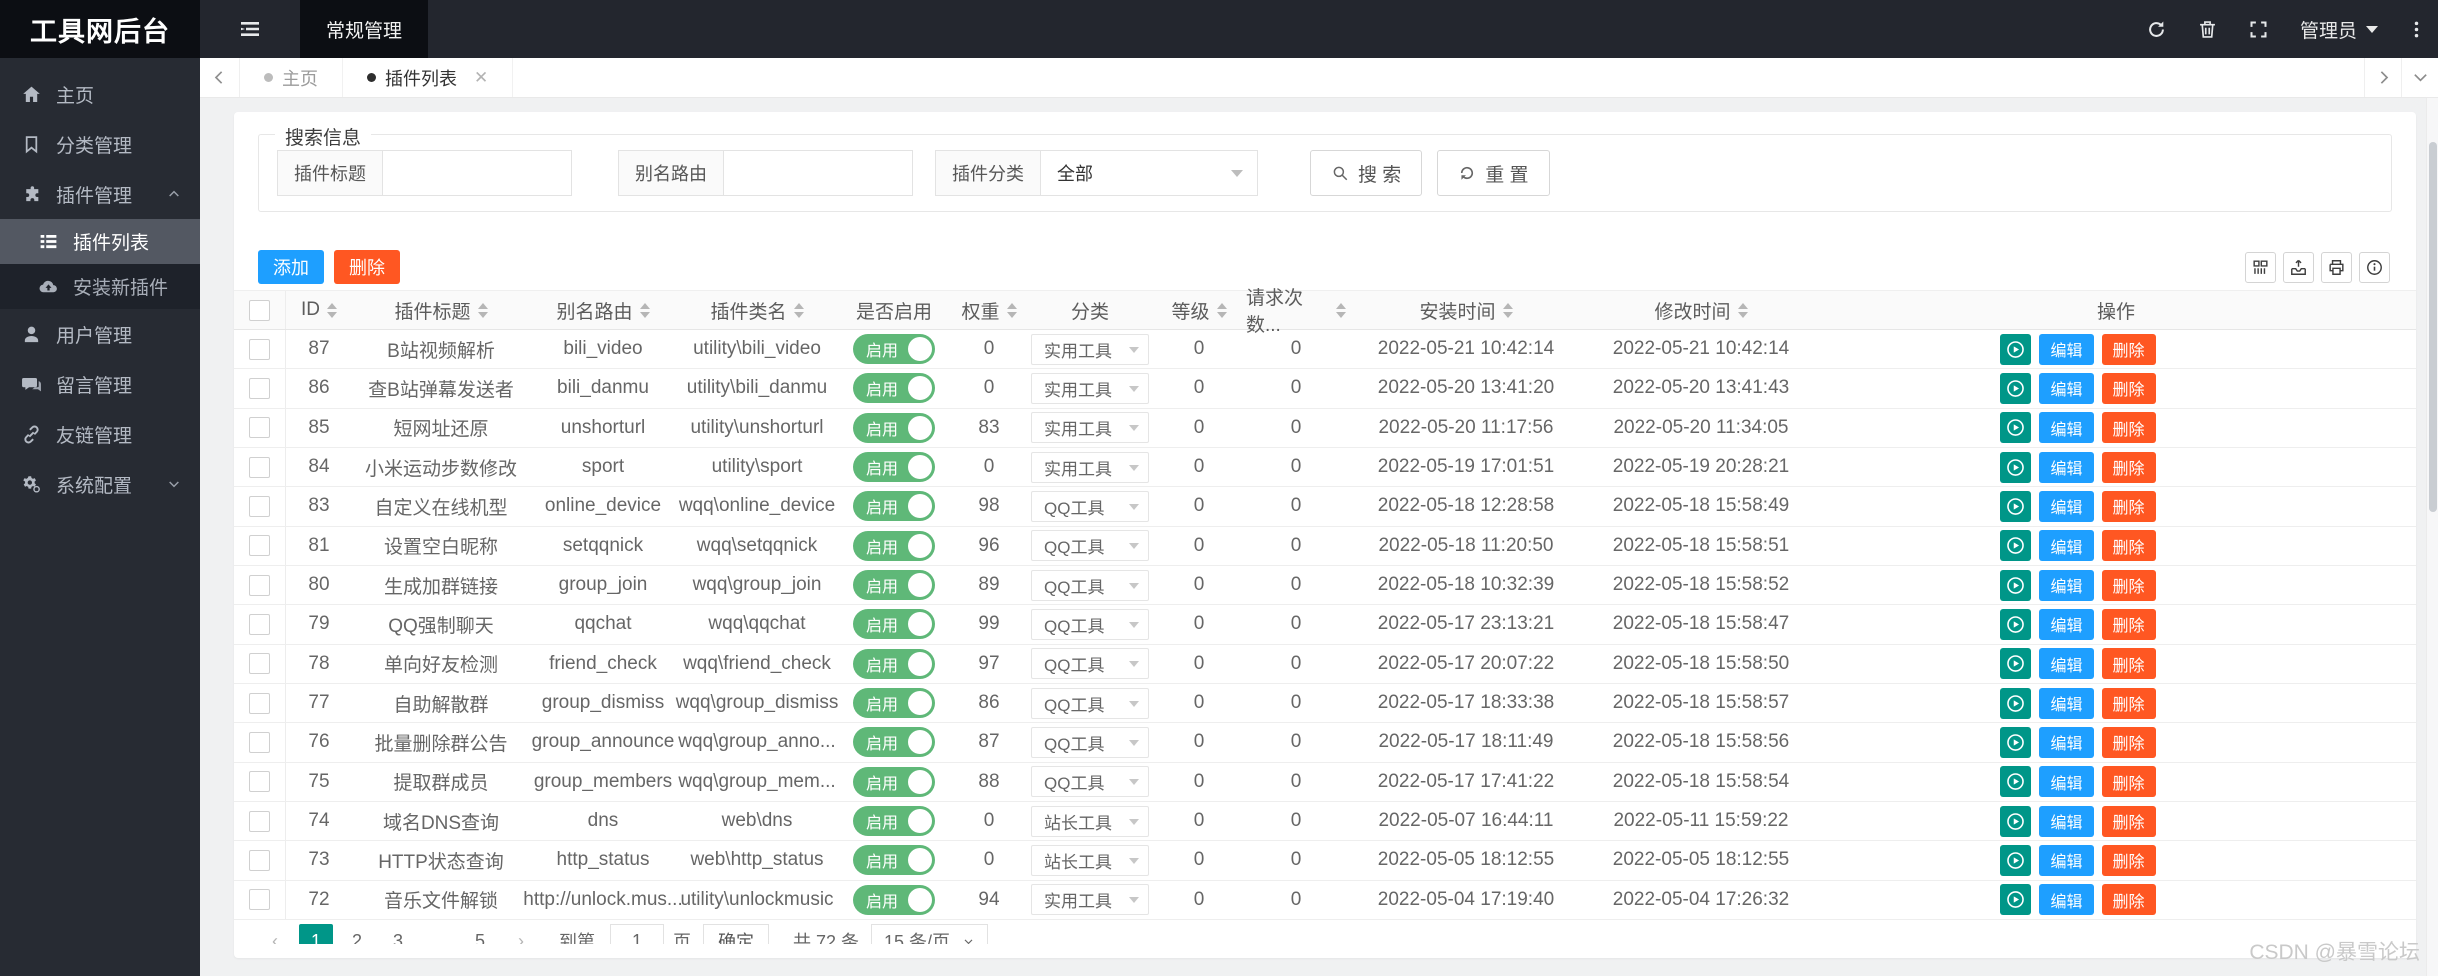  What do you see at coordinates (2339, 29) in the screenshot?
I see `admin-dropdown: 管理员` at bounding box center [2339, 29].